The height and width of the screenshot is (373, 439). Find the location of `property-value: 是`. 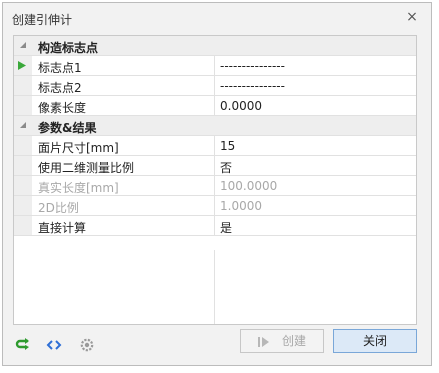

property-value: 是 is located at coordinates (315, 227).